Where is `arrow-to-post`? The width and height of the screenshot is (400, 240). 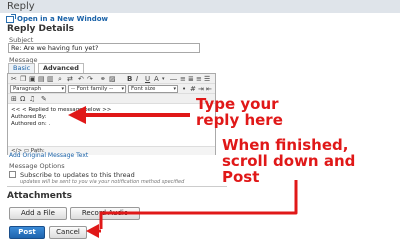 arrow-to-post is located at coordinates (192, 209).